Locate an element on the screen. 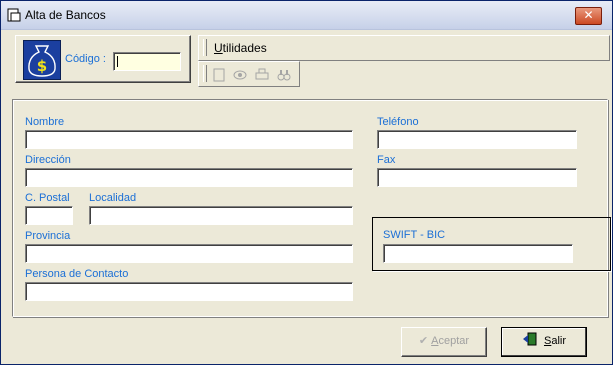 The image size is (613, 365). direccion-label: Dirección is located at coordinates (48, 160).